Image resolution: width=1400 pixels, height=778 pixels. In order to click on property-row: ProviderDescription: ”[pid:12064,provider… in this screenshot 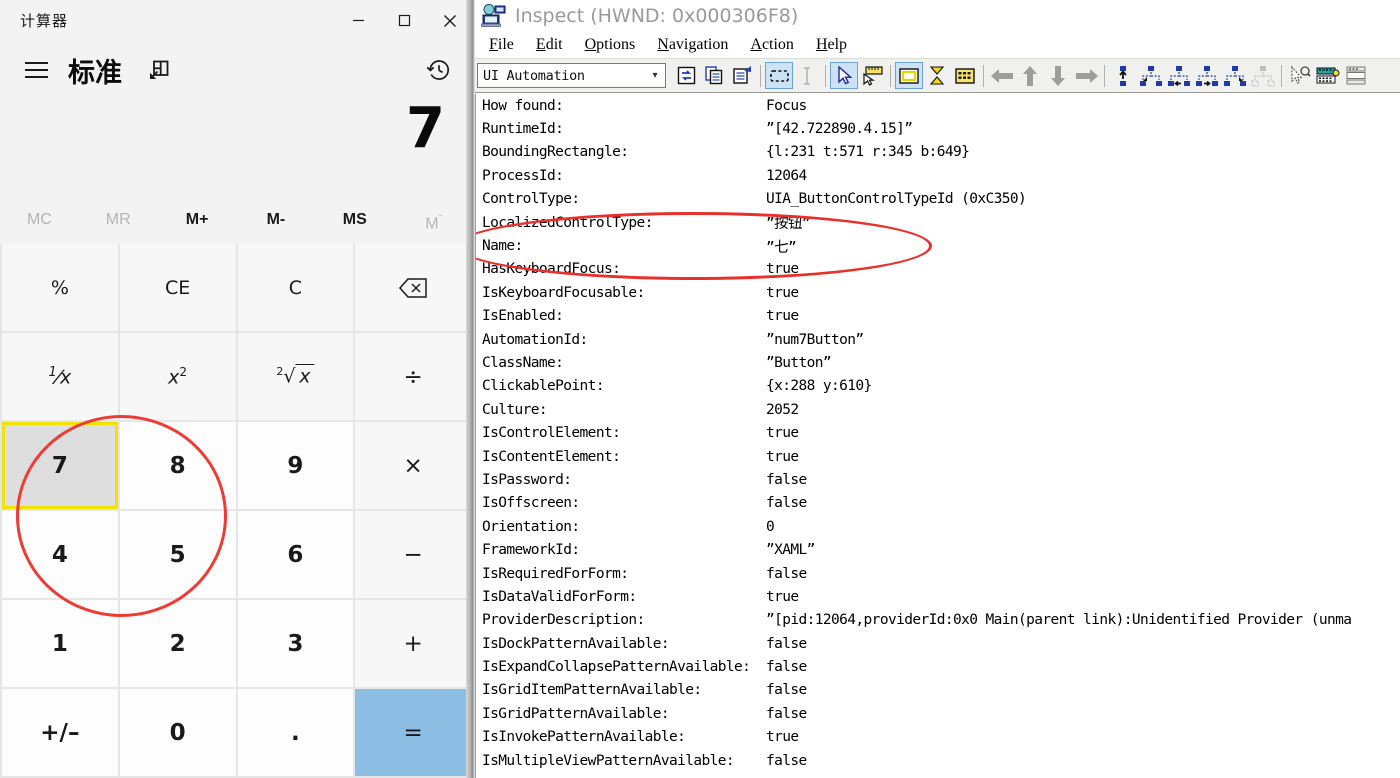, I will do `click(938, 620)`.